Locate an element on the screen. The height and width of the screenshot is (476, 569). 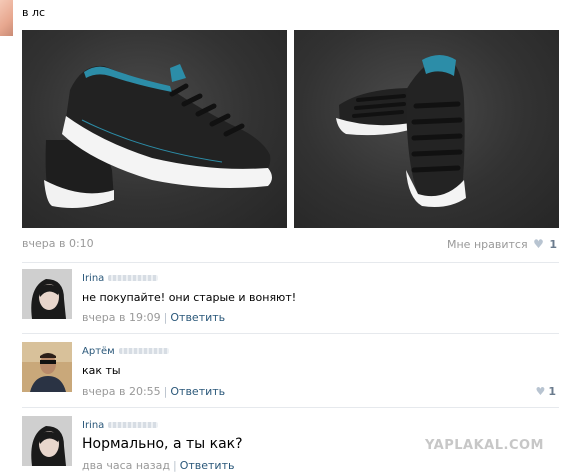
like-count: 1 is located at coordinates (553, 244).